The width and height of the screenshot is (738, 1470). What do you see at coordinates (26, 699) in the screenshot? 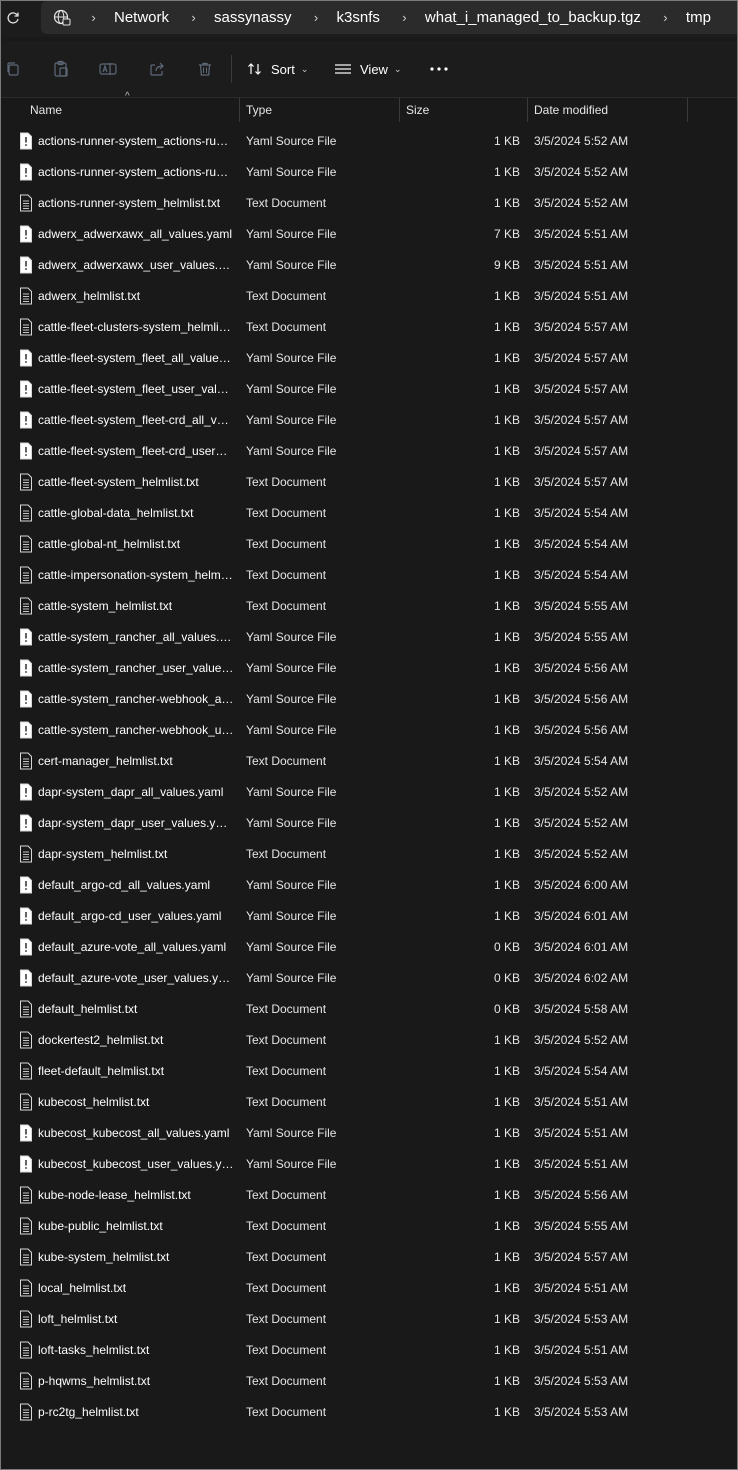
I see `yaml-file-icon` at bounding box center [26, 699].